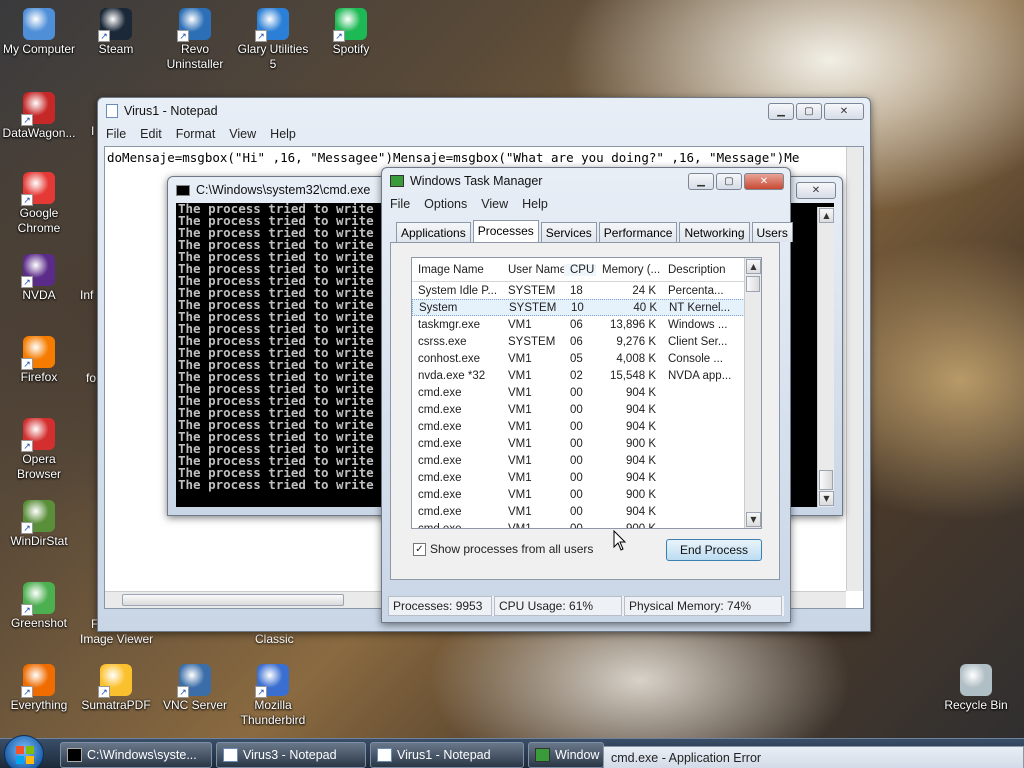 This screenshot has width=1024, height=768. What do you see at coordinates (39, 606) in the screenshot?
I see `desktop-icon-greenshot: ↗ Greenshot` at bounding box center [39, 606].